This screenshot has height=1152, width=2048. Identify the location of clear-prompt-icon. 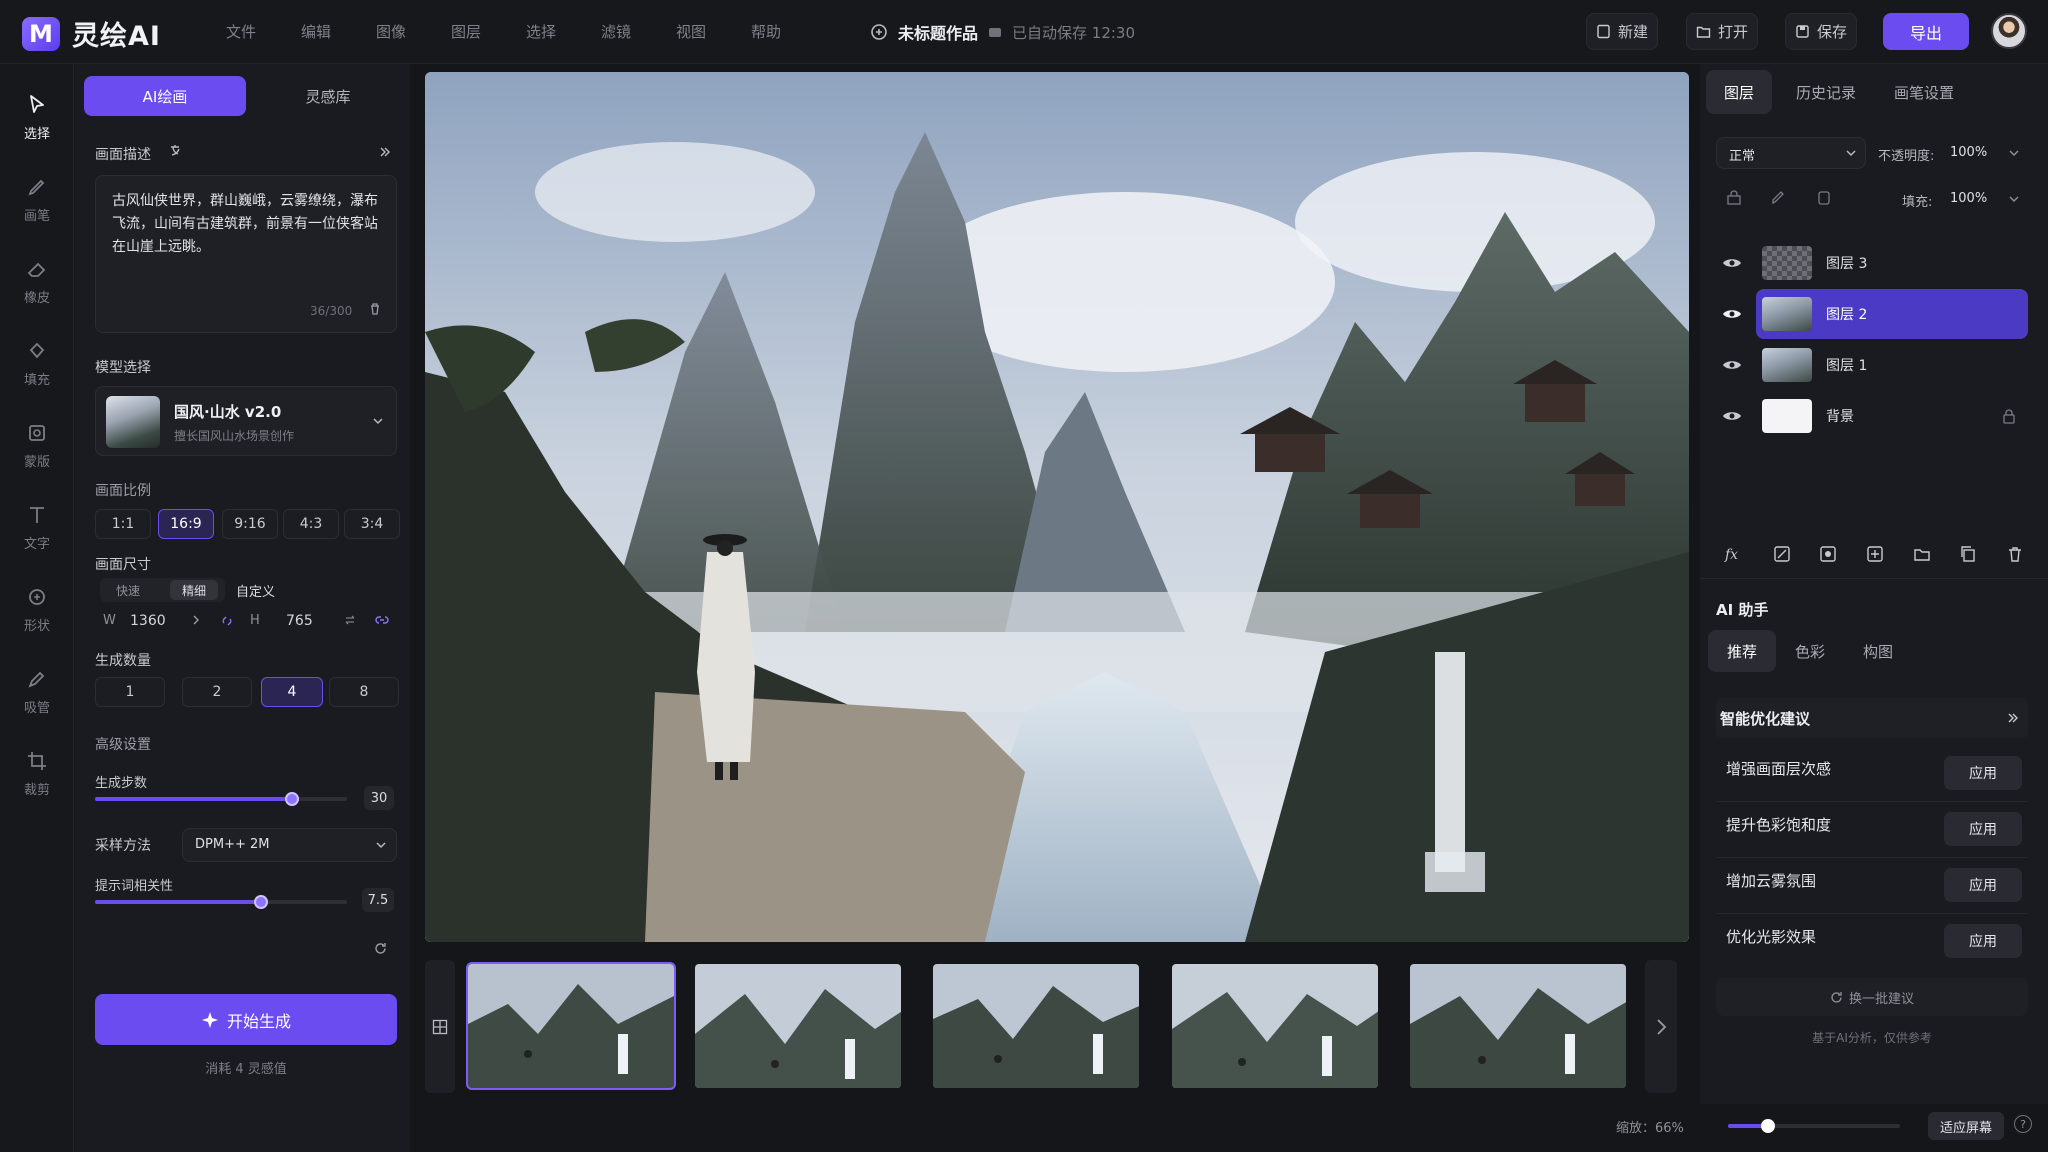
(375, 309).